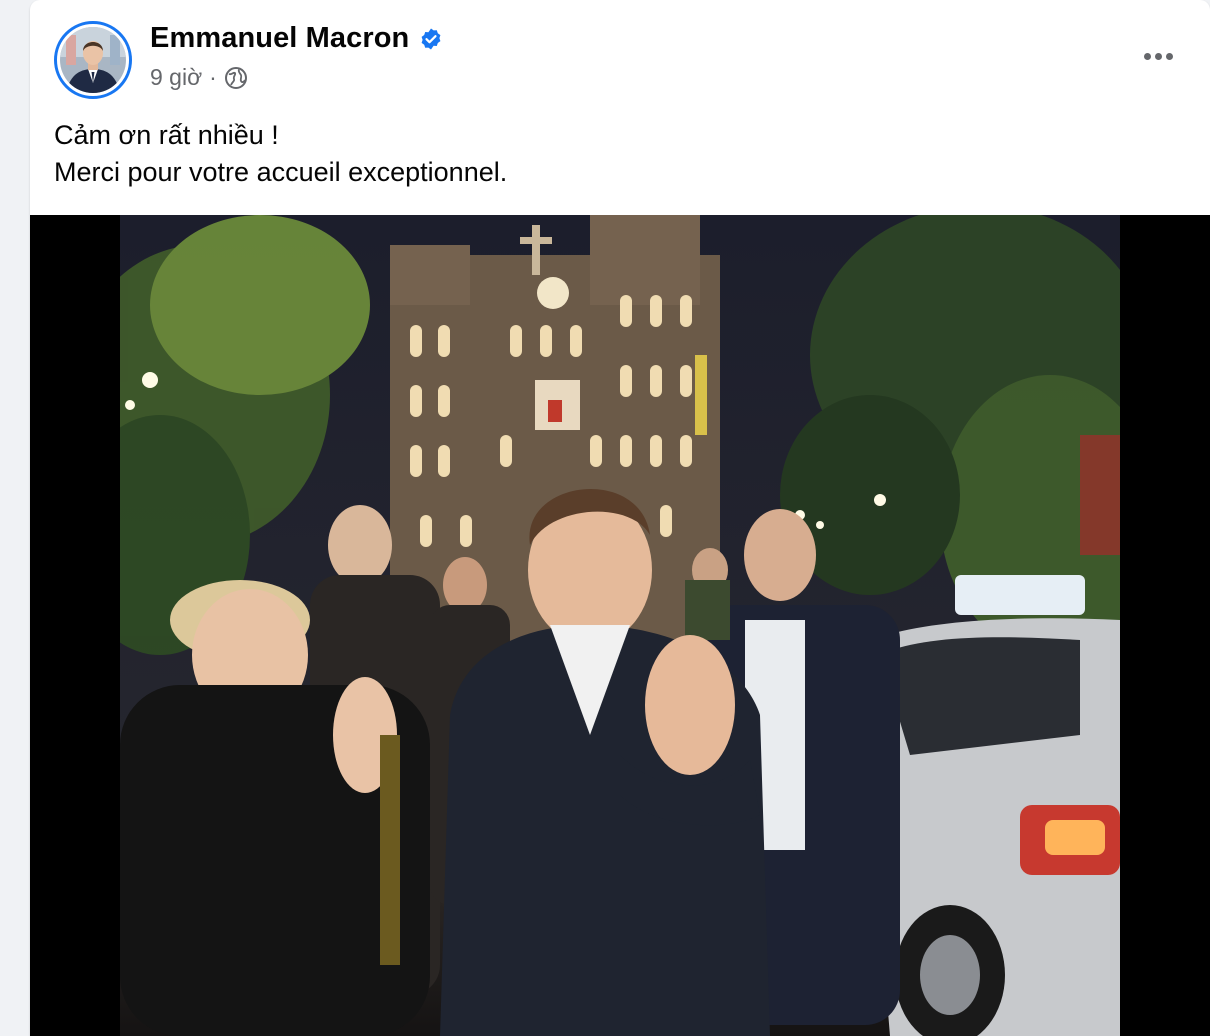  I want to click on post-meta: 9 giờ ·, so click(199, 77).